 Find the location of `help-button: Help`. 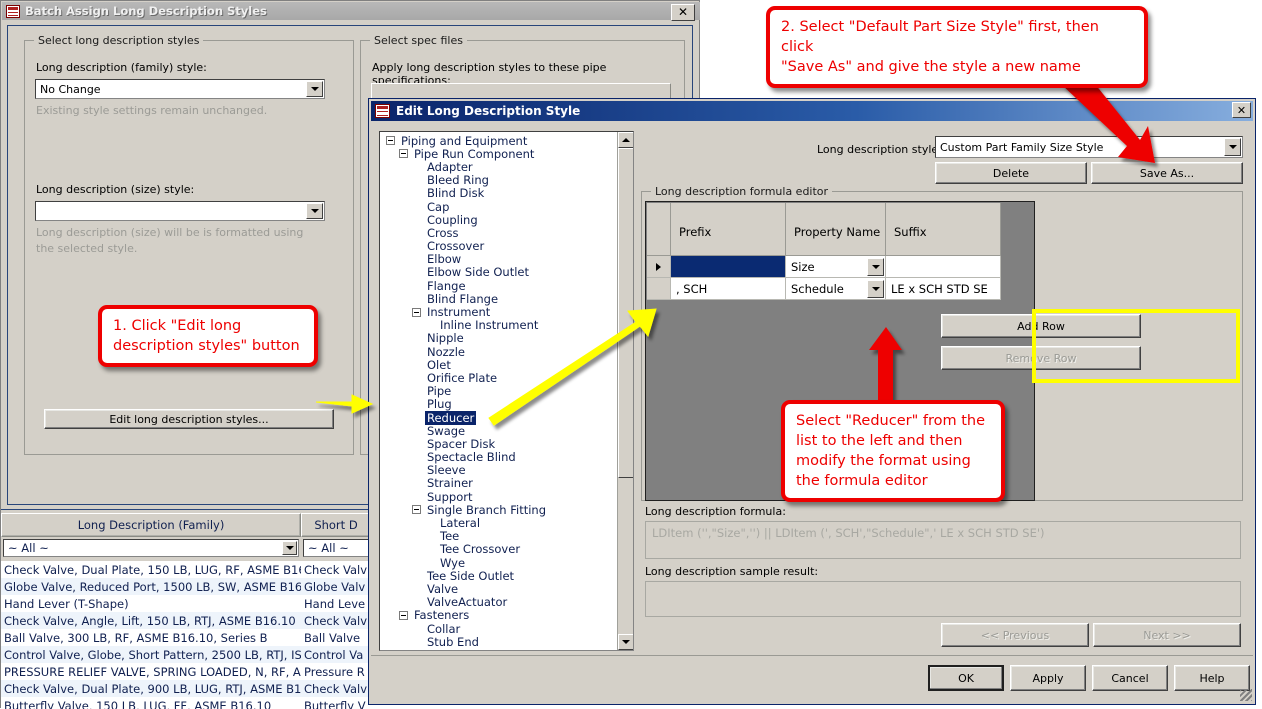

help-button: Help is located at coordinates (1212, 678).